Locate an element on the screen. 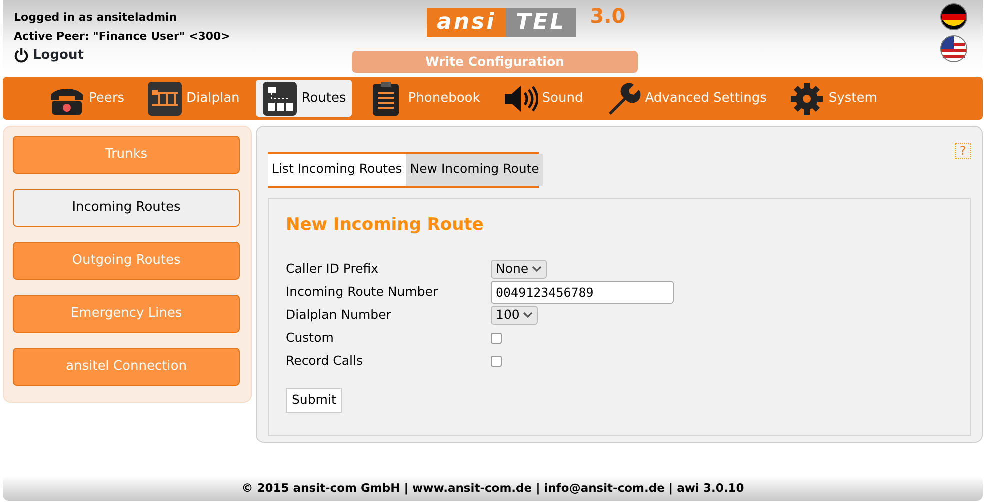 The width and height of the screenshot is (986, 502). sidebar-item: Emergency Lines is located at coordinates (126, 314).